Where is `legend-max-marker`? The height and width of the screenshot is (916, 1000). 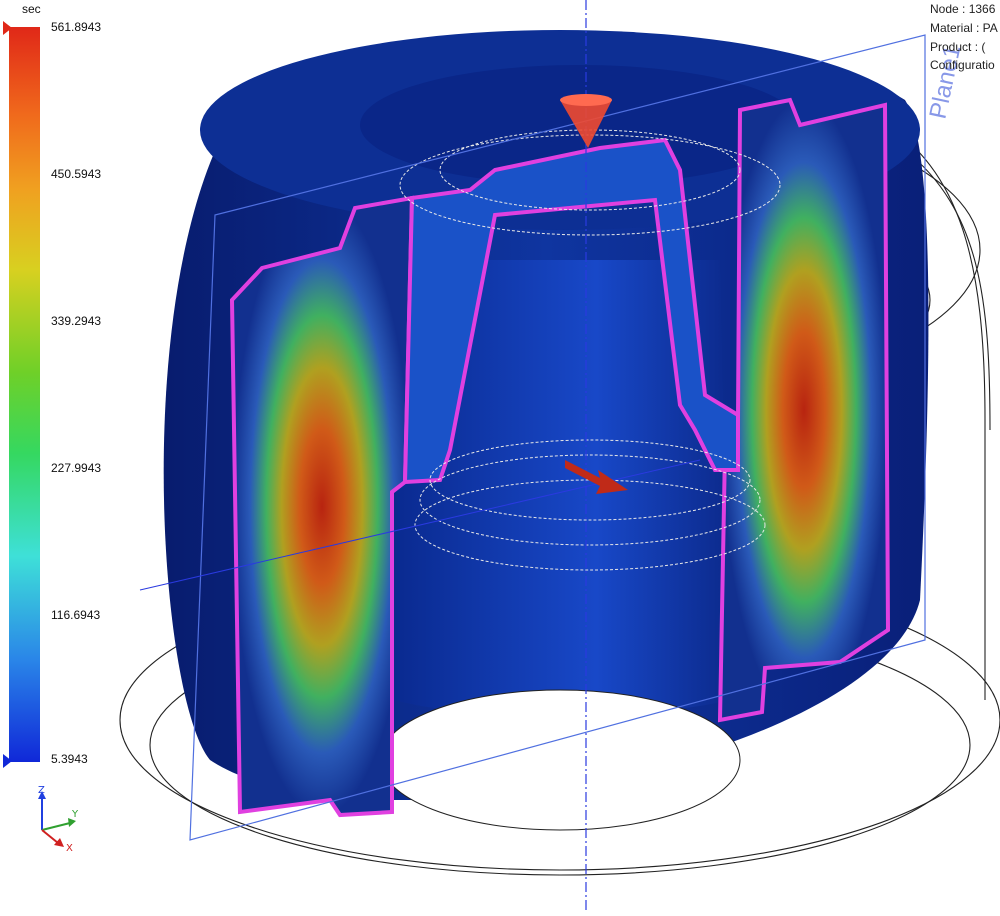 legend-max-marker is located at coordinates (7, 28).